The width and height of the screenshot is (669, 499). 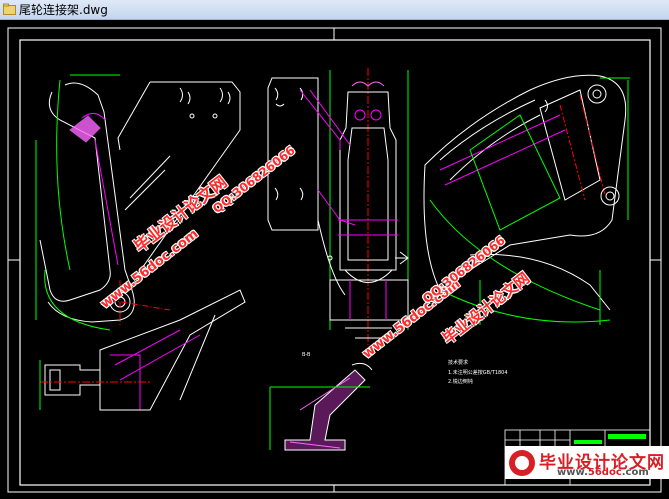 What do you see at coordinates (338, 206) in the screenshot?
I see `center-side-view` at bounding box center [338, 206].